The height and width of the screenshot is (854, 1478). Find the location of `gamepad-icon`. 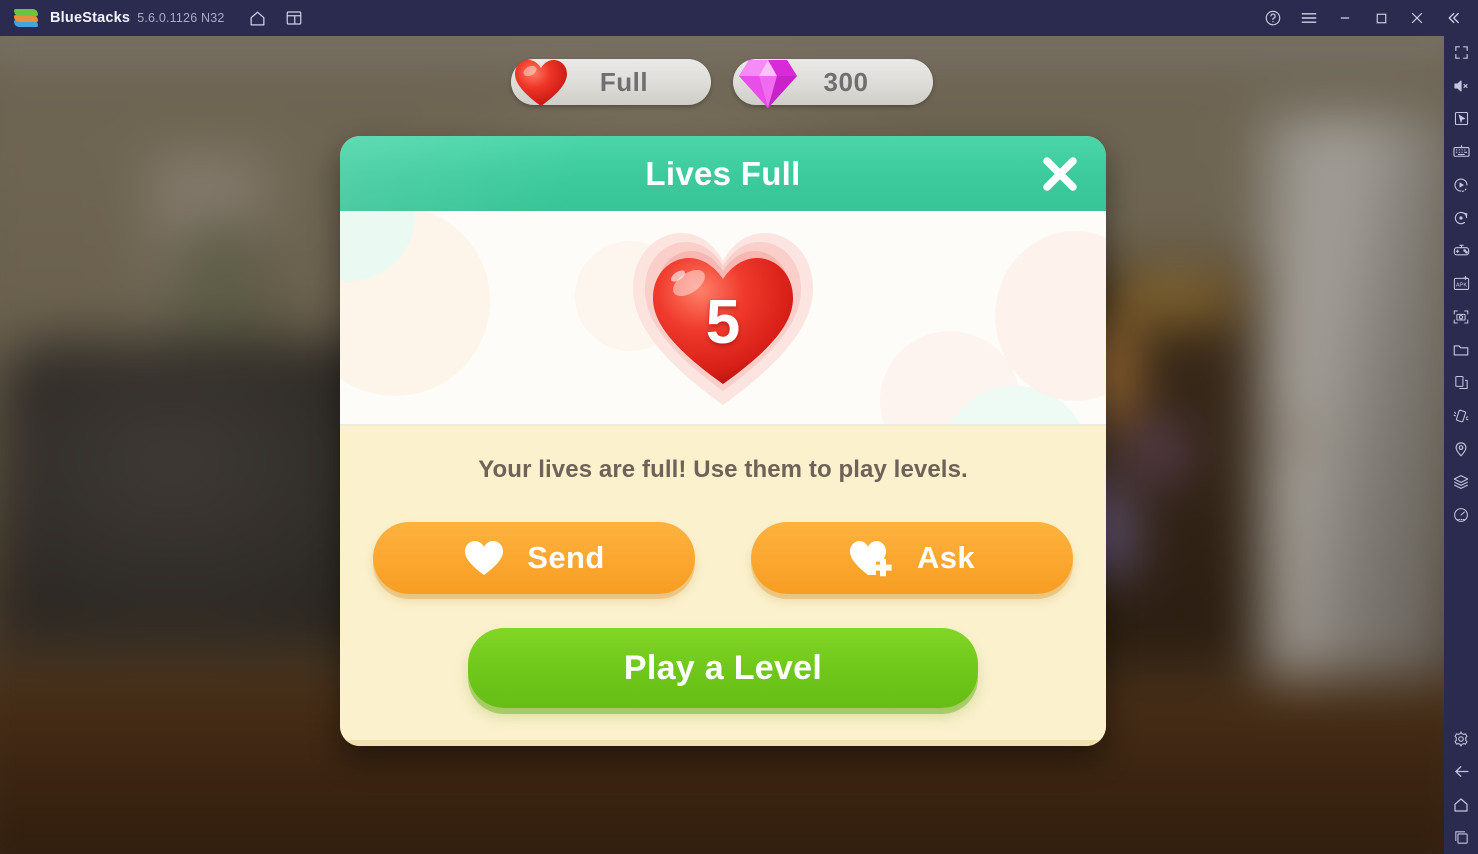

gamepad-icon is located at coordinates (1461, 250).